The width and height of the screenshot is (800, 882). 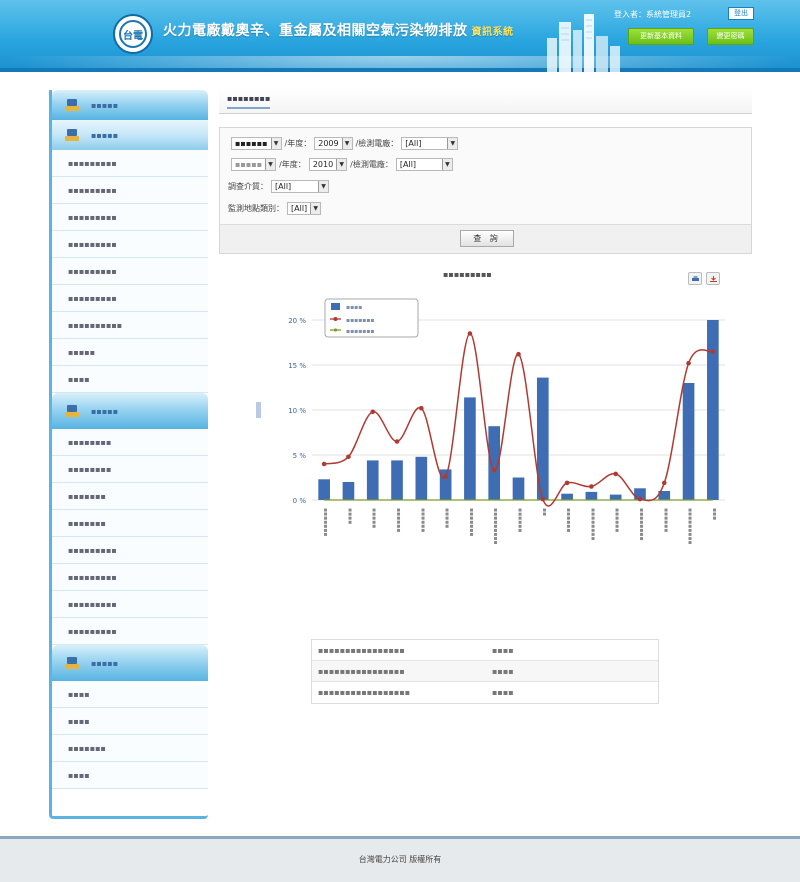 I want to click on change-password-button: 變更密碼, so click(x=730, y=36).